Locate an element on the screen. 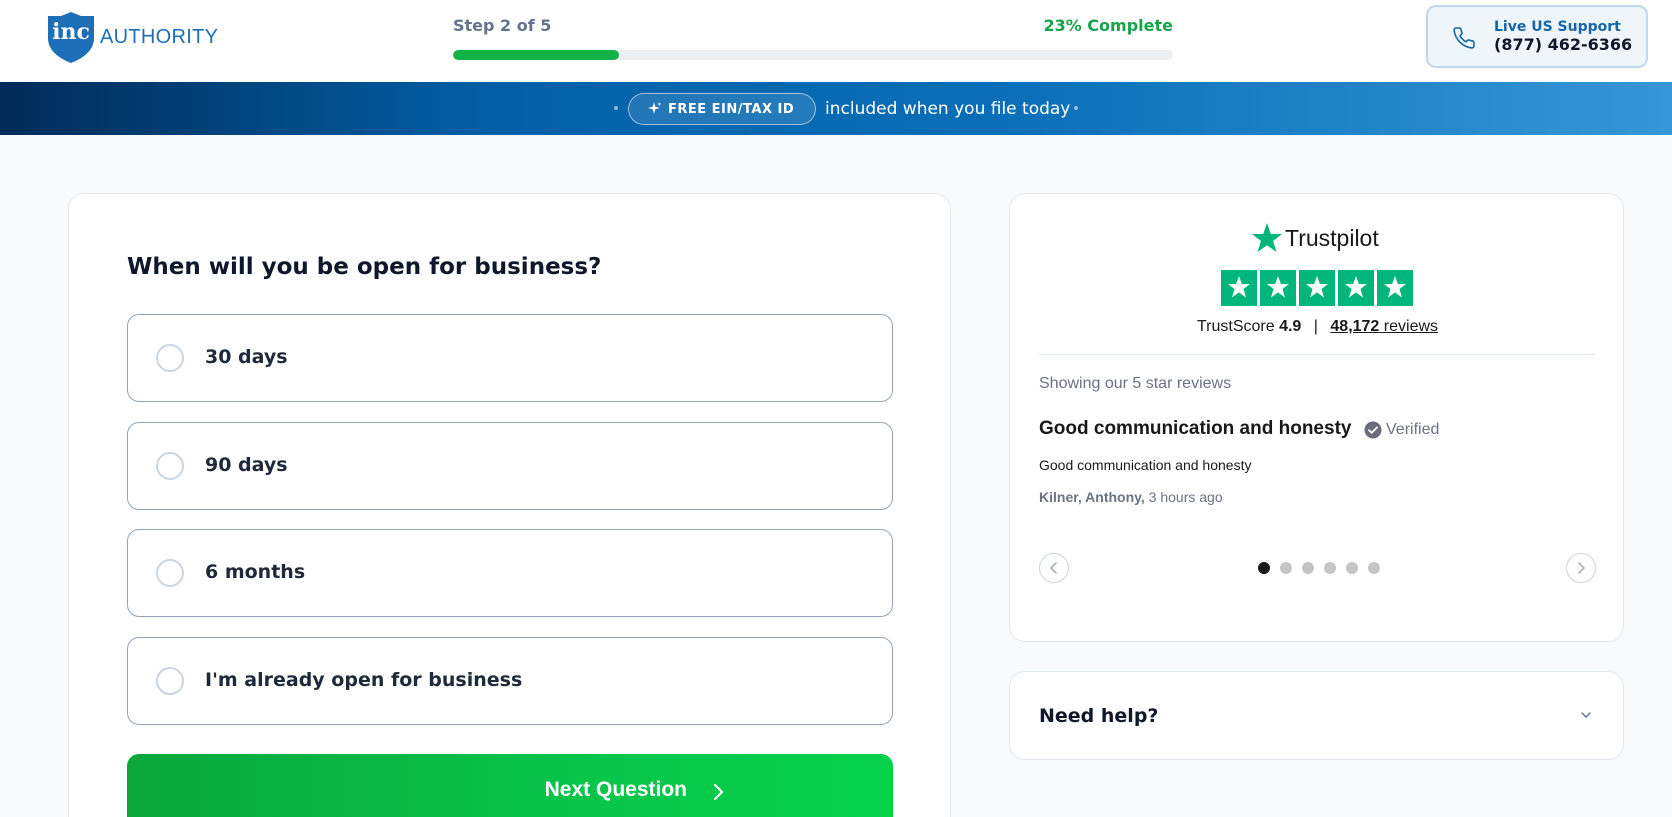 The width and height of the screenshot is (1672, 817). logo: inc AUTHORITY is located at coordinates (131, 37).